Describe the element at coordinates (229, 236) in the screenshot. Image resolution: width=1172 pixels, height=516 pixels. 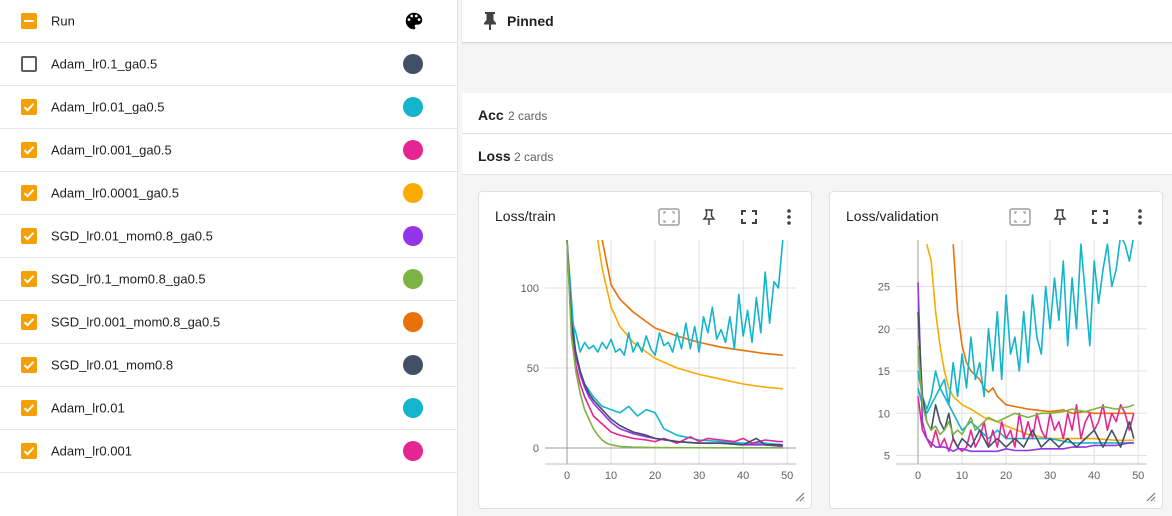
I see `run-row: SGD_lr0.01_mom0.8_ga0.5` at that location.